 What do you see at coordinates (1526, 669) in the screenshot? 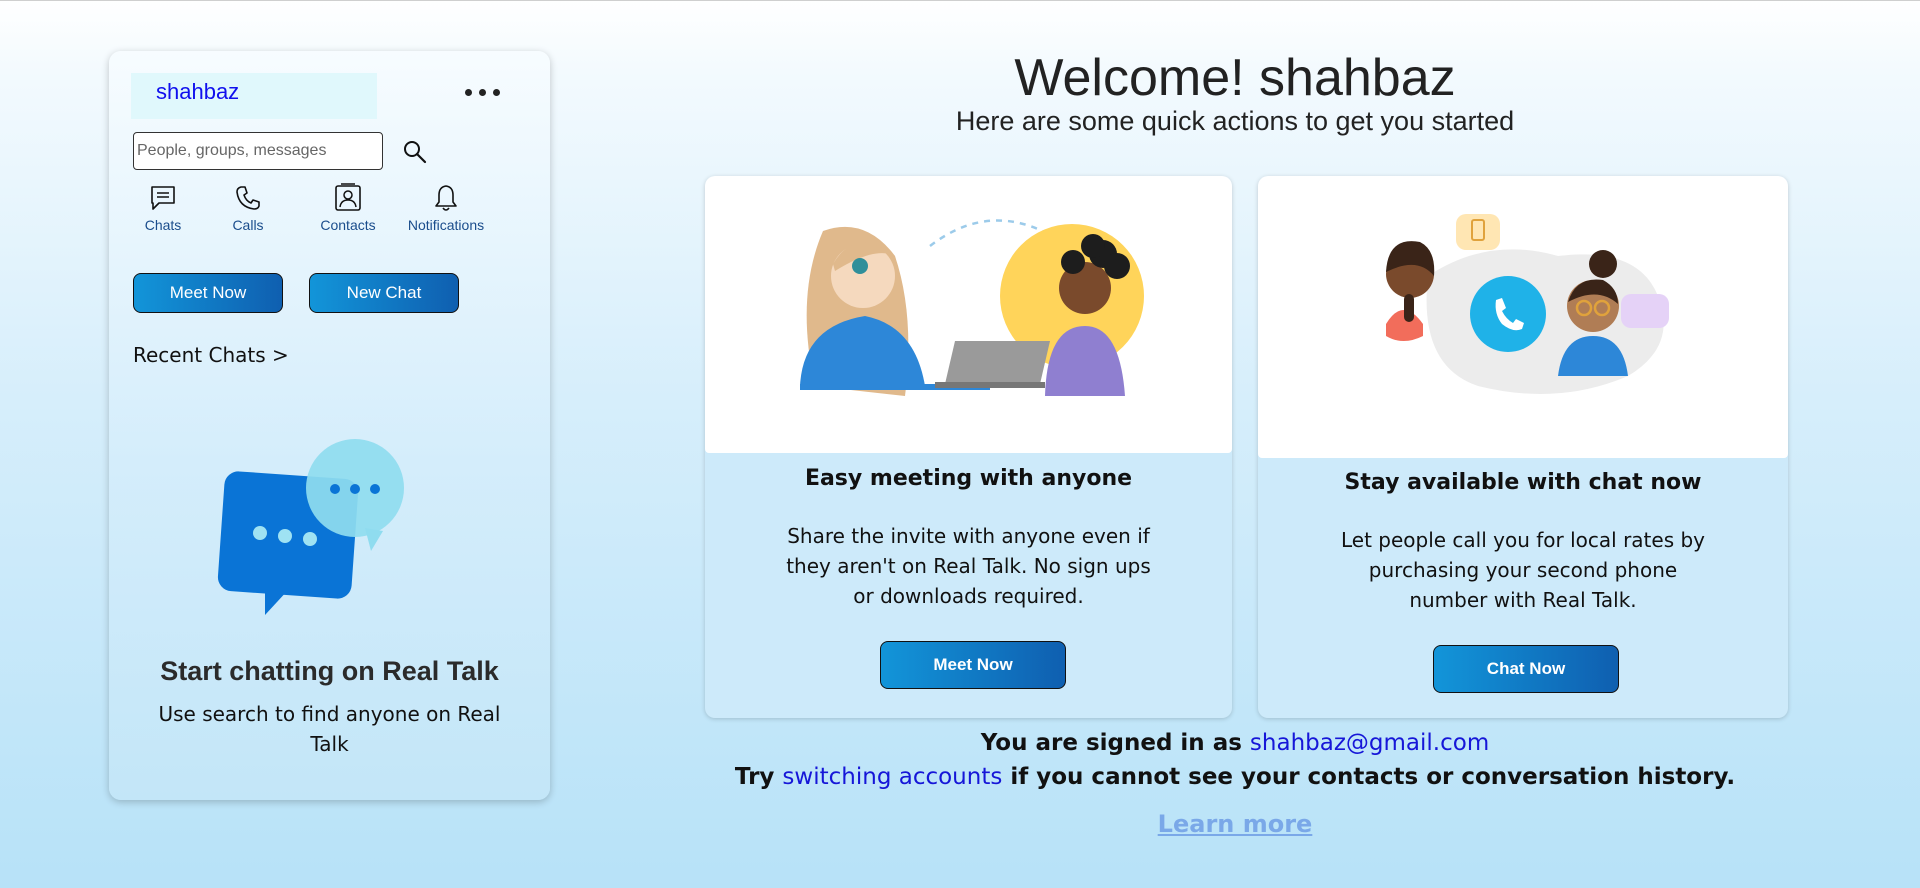
I see `chat-now-card-button: Chat Now` at bounding box center [1526, 669].